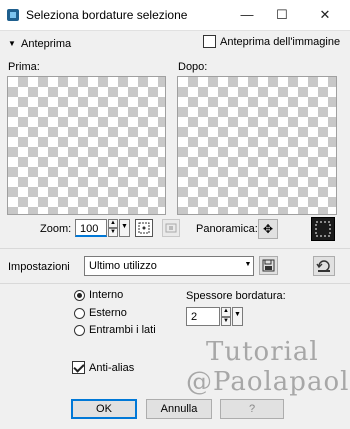 The height and width of the screenshot is (429, 350). Describe the element at coordinates (113, 223) in the screenshot. I see `zoom-spin-up: ▲` at that location.